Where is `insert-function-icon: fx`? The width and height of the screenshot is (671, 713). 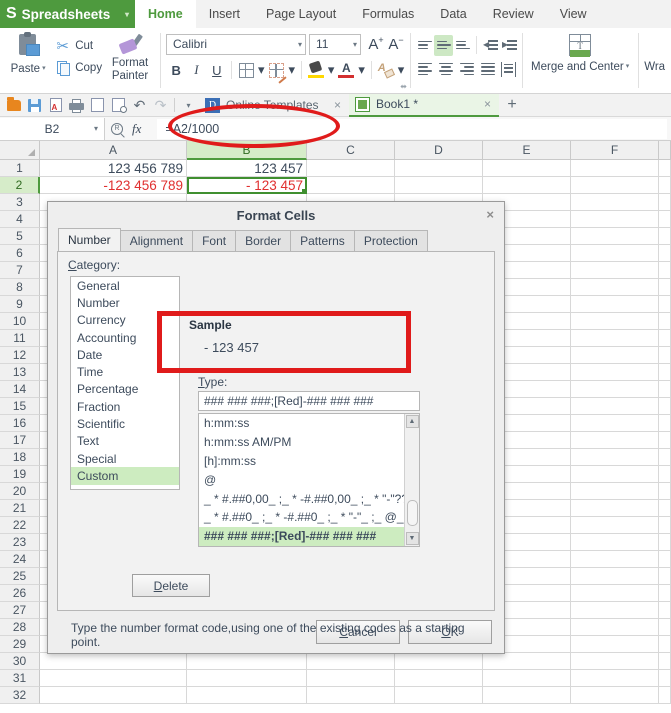
insert-function-icon: fx is located at coordinates (136, 129).